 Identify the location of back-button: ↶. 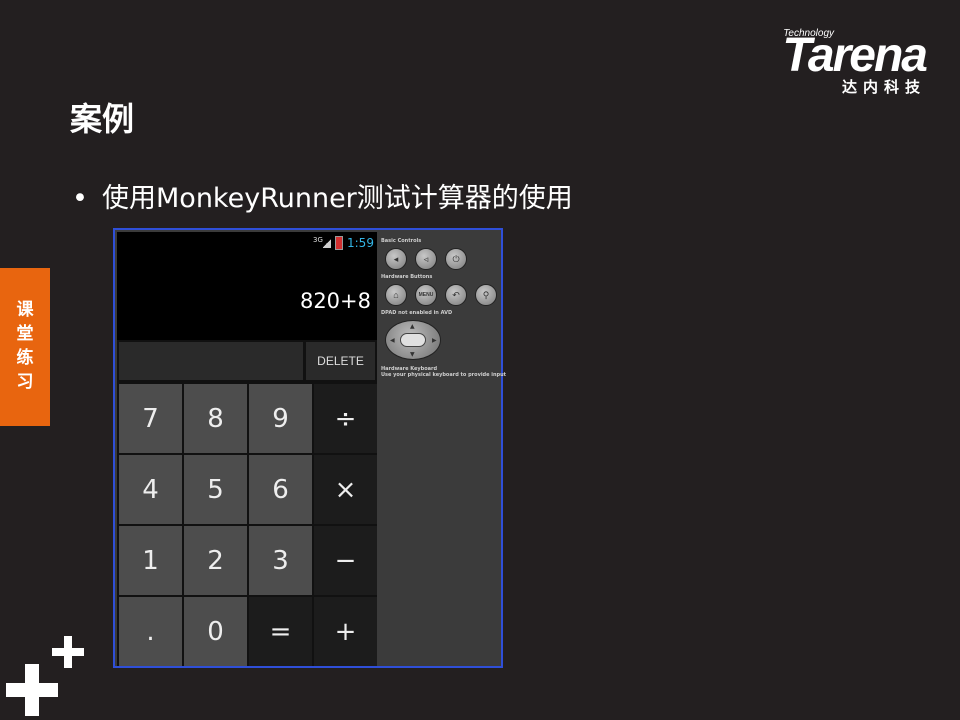
(456, 295).